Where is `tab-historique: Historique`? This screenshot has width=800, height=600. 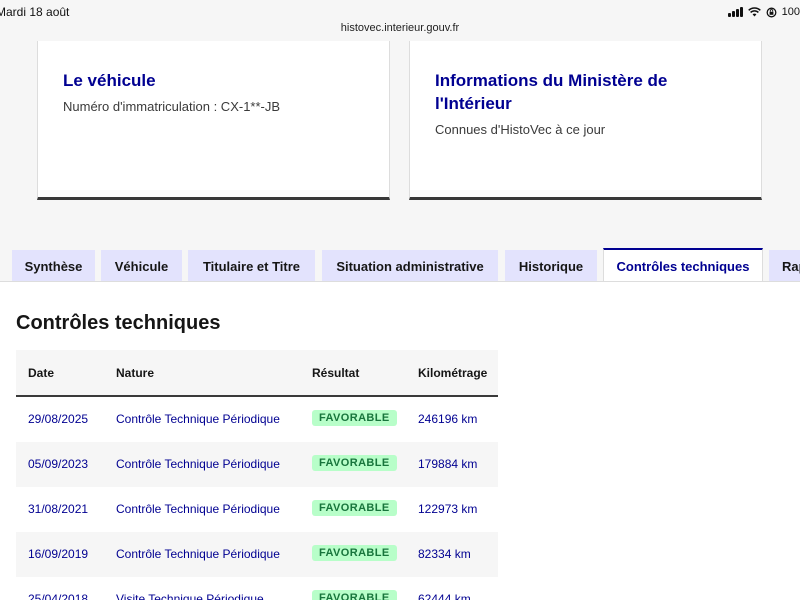 tab-historique: Historique is located at coordinates (551, 266).